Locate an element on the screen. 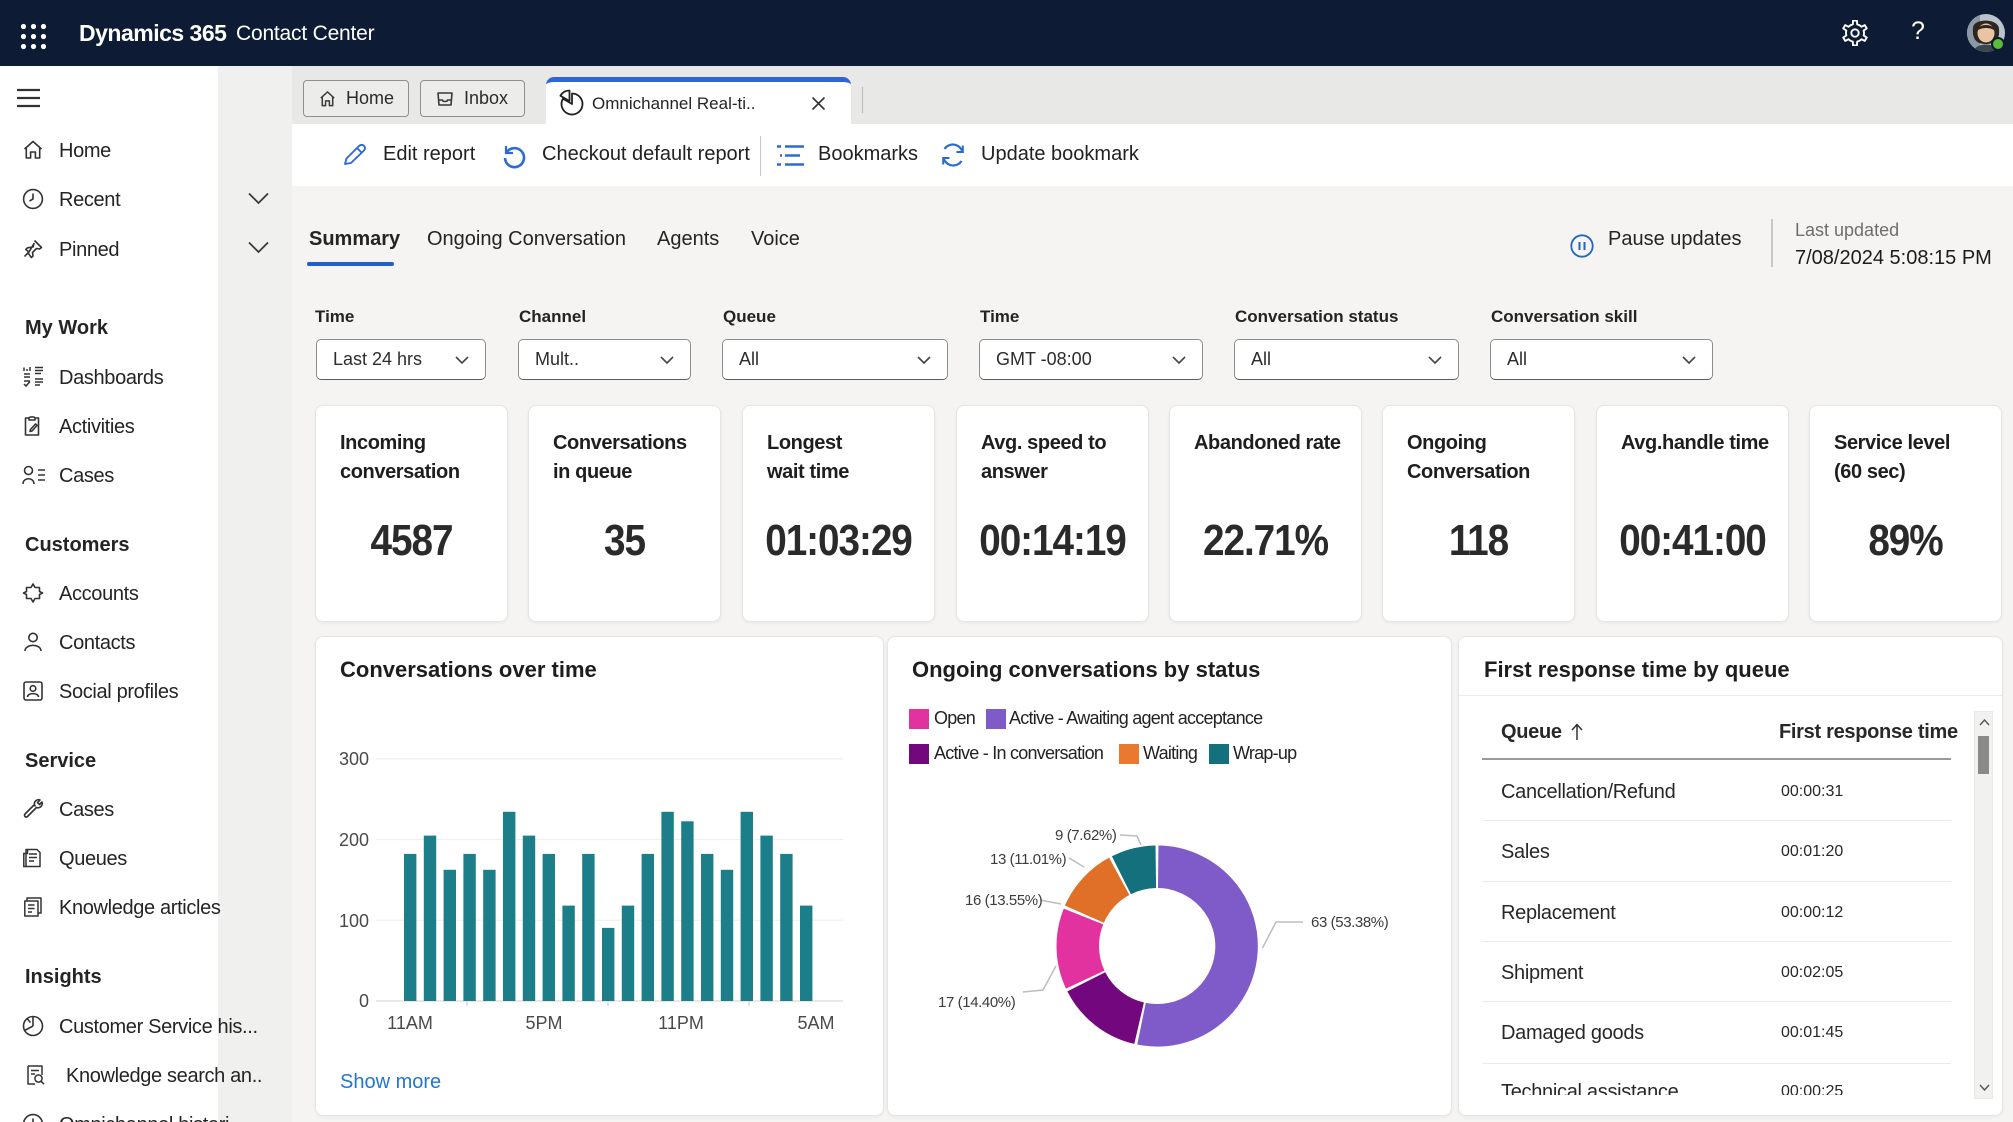 This screenshot has width=2013, height=1122. svg-text: 5PM is located at coordinates (543, 1023).